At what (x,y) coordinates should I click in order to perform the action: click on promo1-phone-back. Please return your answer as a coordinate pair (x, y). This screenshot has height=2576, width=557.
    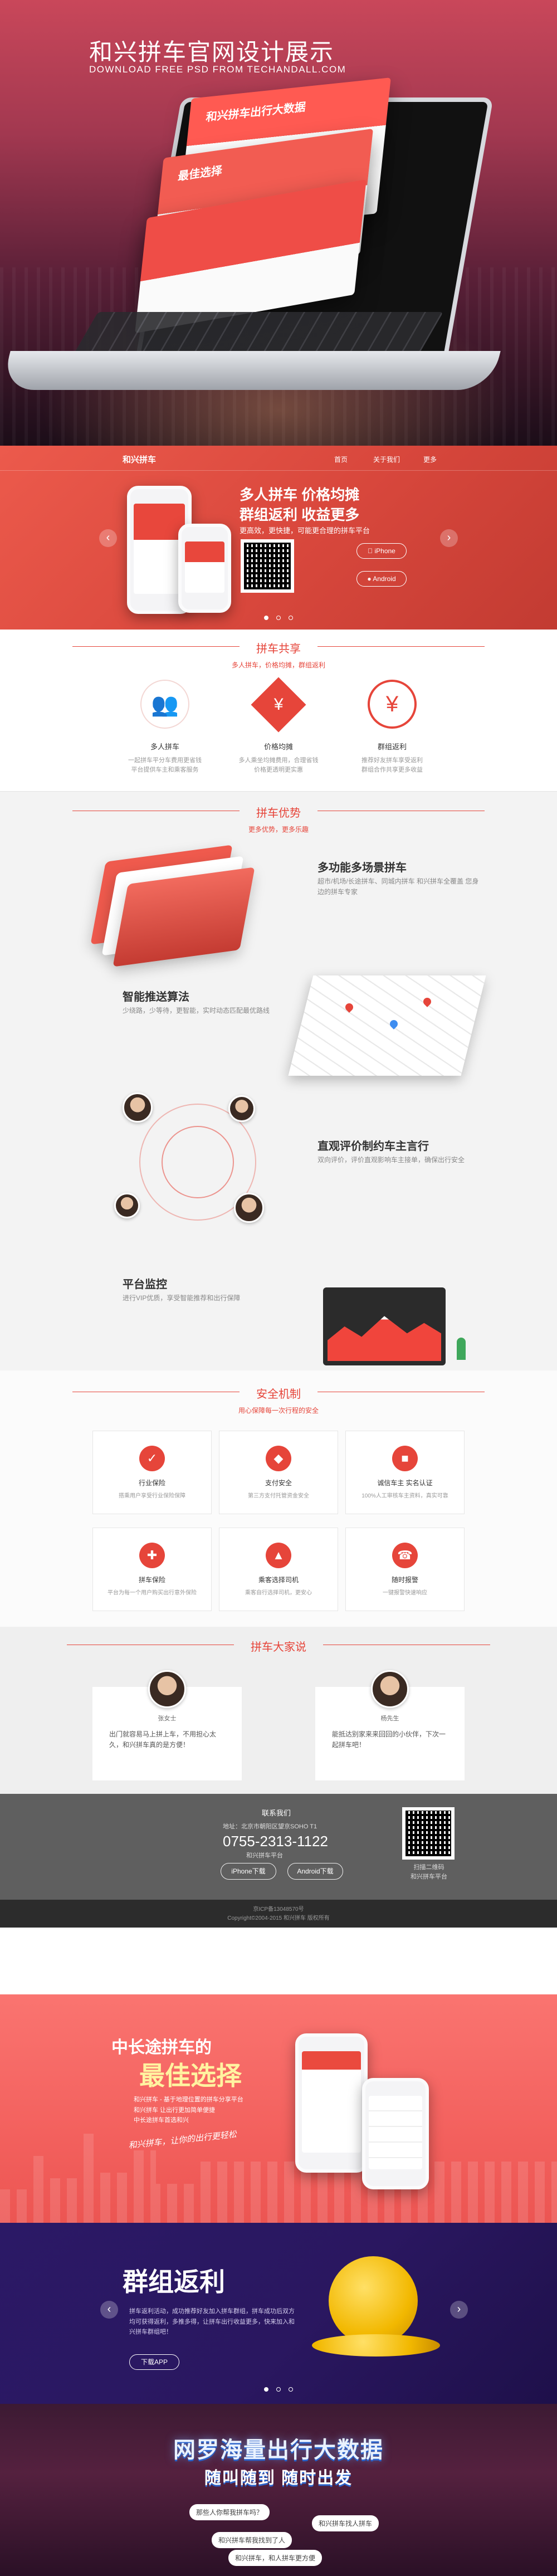
    Looking at the image, I should click on (396, 2133).